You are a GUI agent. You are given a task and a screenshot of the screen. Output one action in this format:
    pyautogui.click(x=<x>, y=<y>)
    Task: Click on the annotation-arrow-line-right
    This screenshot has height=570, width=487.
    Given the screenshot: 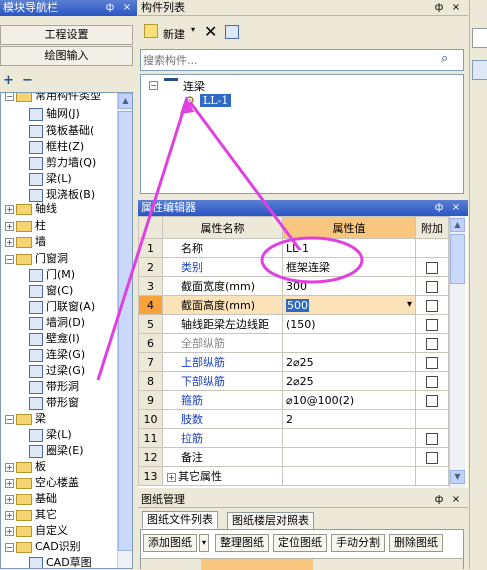 What is the action you would take?
    pyautogui.click(x=245, y=176)
    